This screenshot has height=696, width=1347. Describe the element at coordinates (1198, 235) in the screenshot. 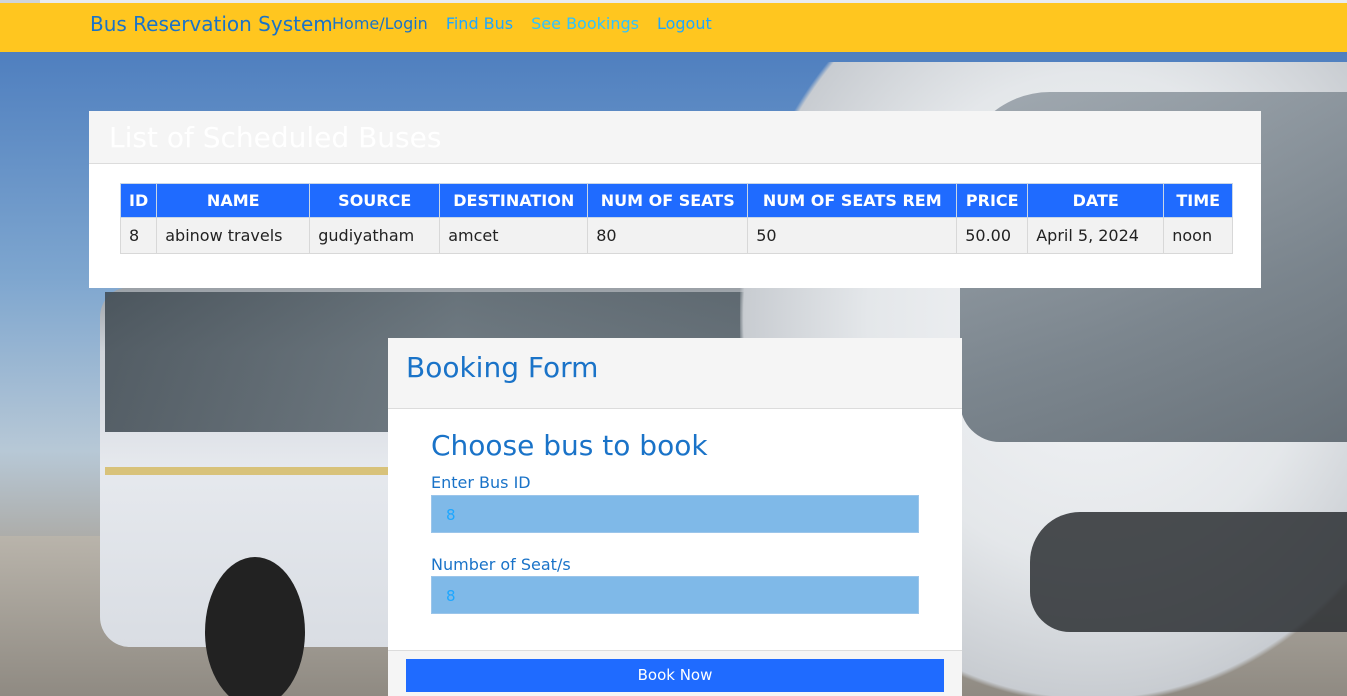

I see `cell-time: noon` at that location.